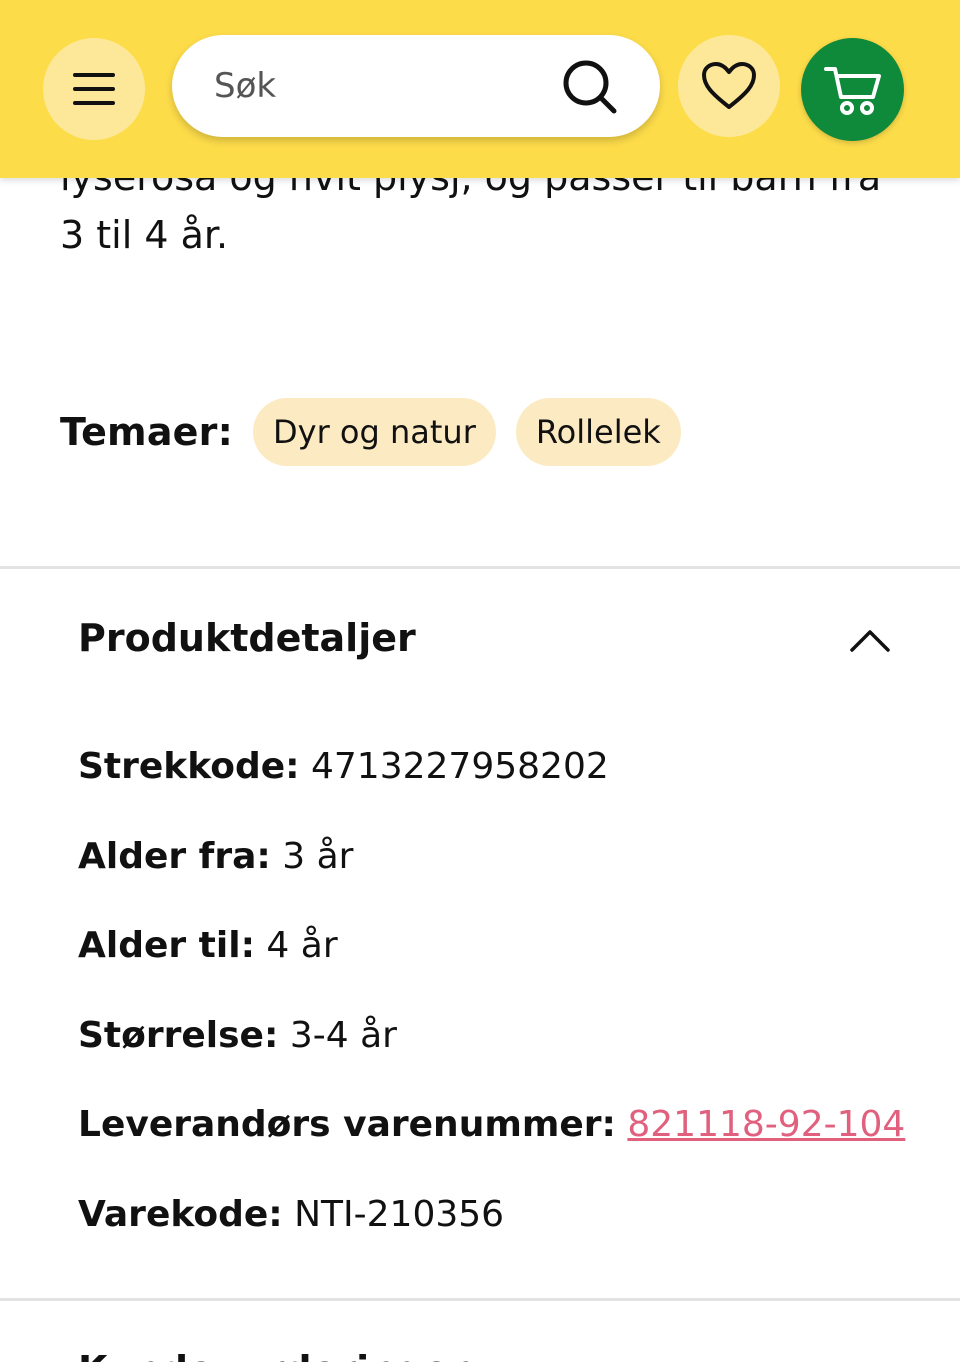  What do you see at coordinates (590, 87) in the screenshot?
I see `search-icon` at bounding box center [590, 87].